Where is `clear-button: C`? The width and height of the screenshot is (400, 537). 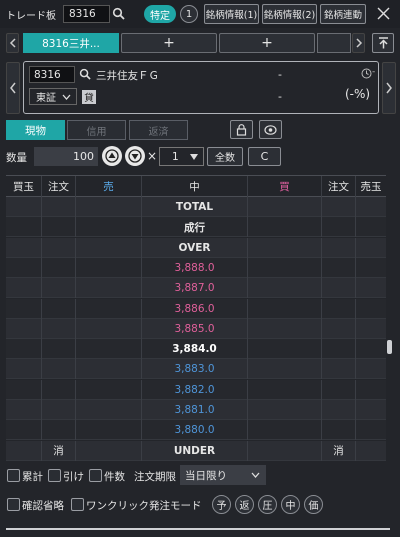
clear-button: C is located at coordinates (264, 156).